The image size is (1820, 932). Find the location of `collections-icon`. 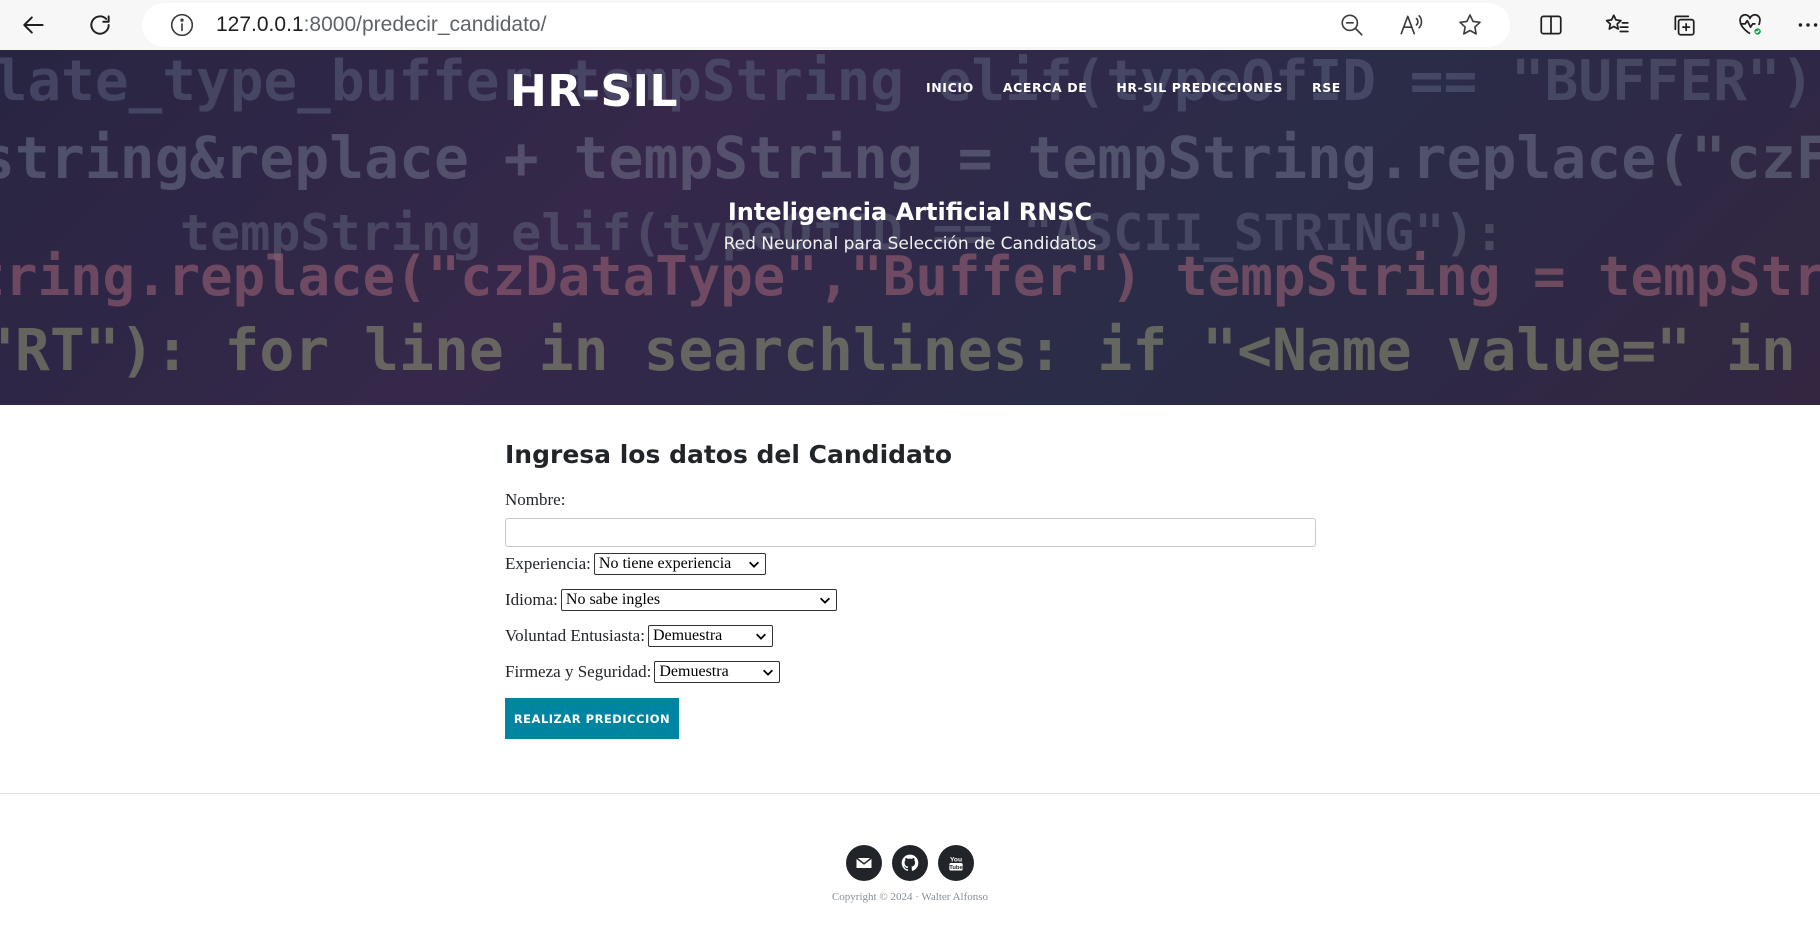

collections-icon is located at coordinates (1684, 25).